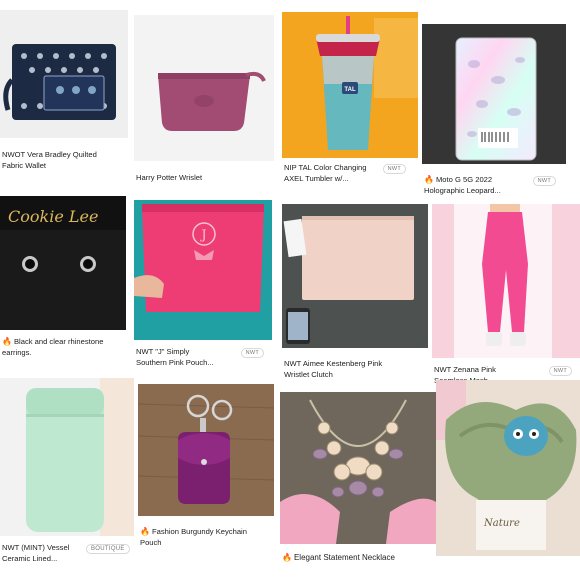 Image resolution: width=580 pixels, height=580 pixels. I want to click on clutch-image, so click(355, 276).